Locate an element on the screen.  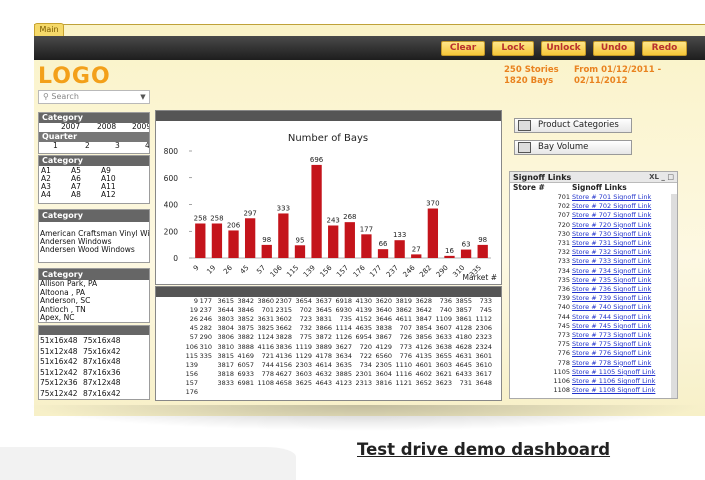
signoff-link: Store # 734 Signoff Link is located at coordinates (611, 271).